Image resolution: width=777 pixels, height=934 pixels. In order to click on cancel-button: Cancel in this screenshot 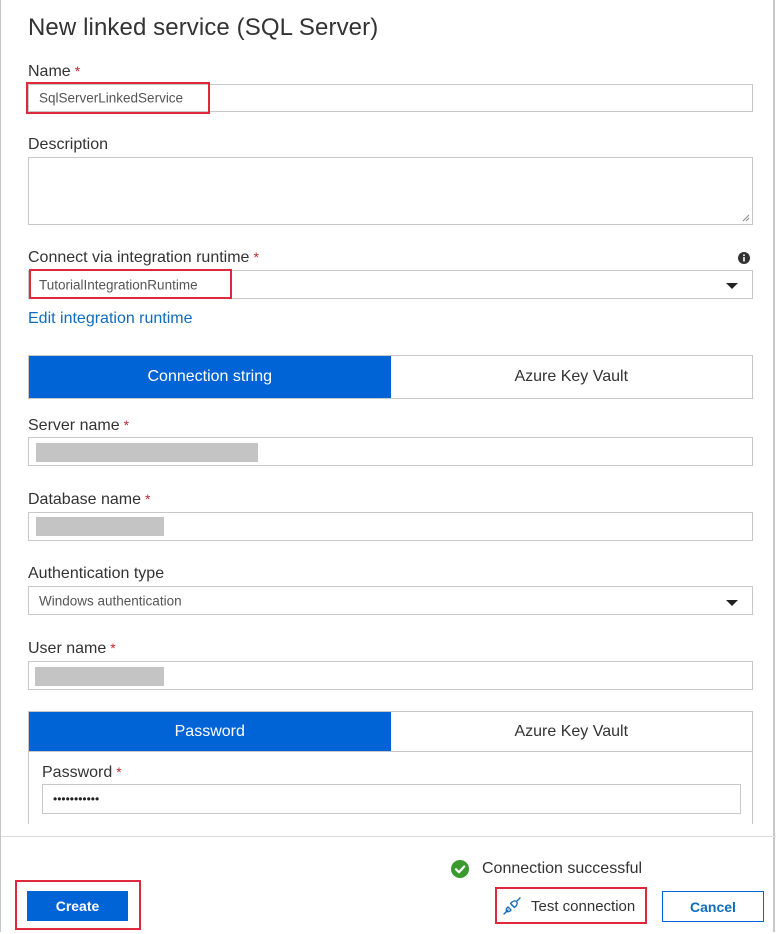, I will do `click(713, 906)`.